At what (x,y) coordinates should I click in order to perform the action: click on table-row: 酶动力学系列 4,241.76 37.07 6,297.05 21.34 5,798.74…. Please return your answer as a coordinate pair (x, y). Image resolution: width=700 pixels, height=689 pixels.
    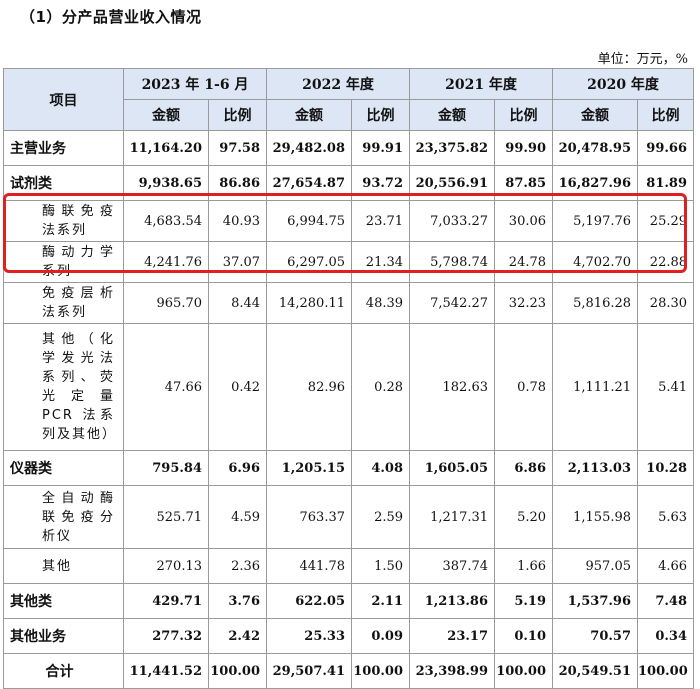
    Looking at the image, I should click on (349, 262).